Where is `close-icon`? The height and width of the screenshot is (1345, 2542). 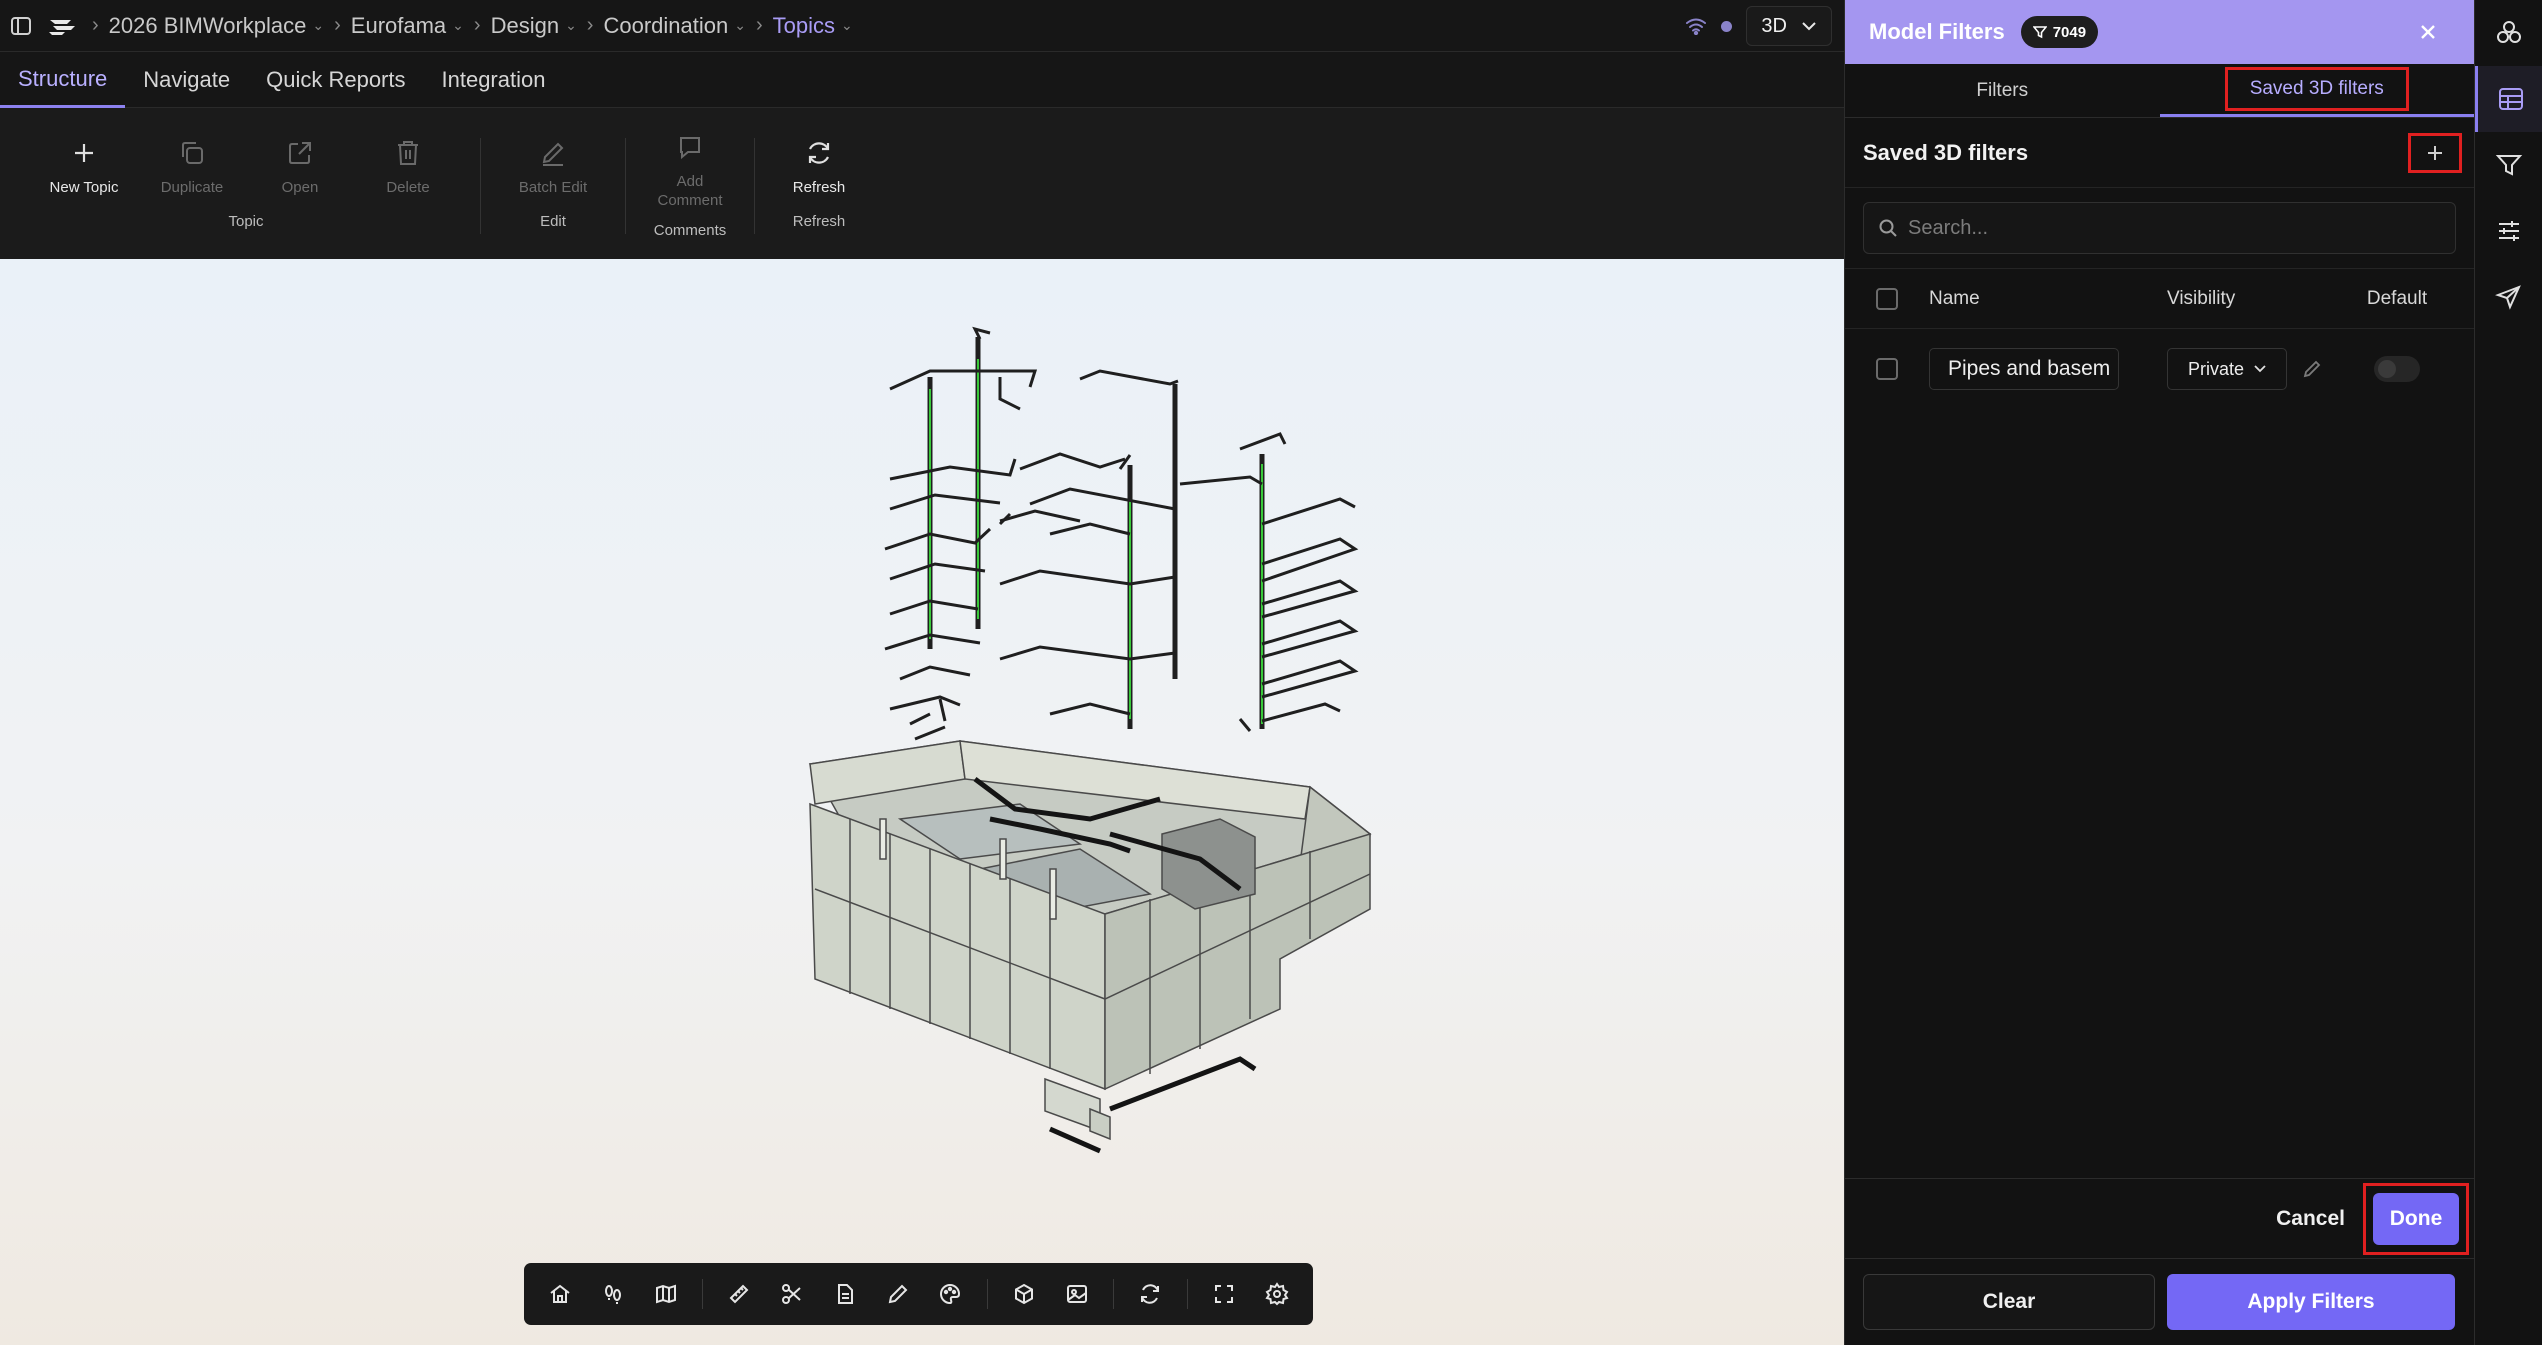 close-icon is located at coordinates (2428, 32).